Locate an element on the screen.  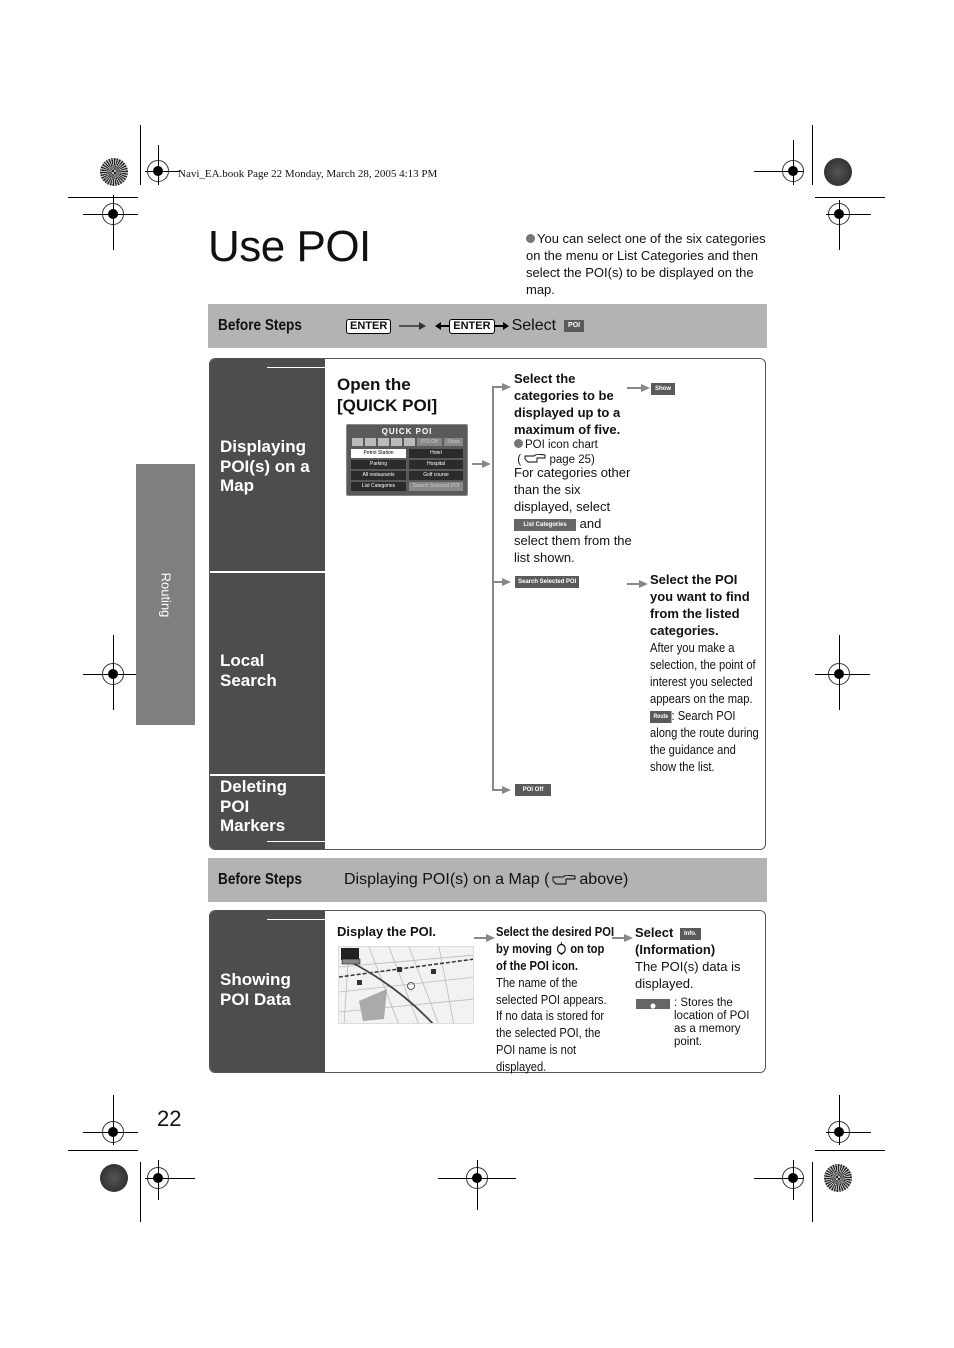
petrol-station-button: Petrol Station is located at coordinates (378, 453).